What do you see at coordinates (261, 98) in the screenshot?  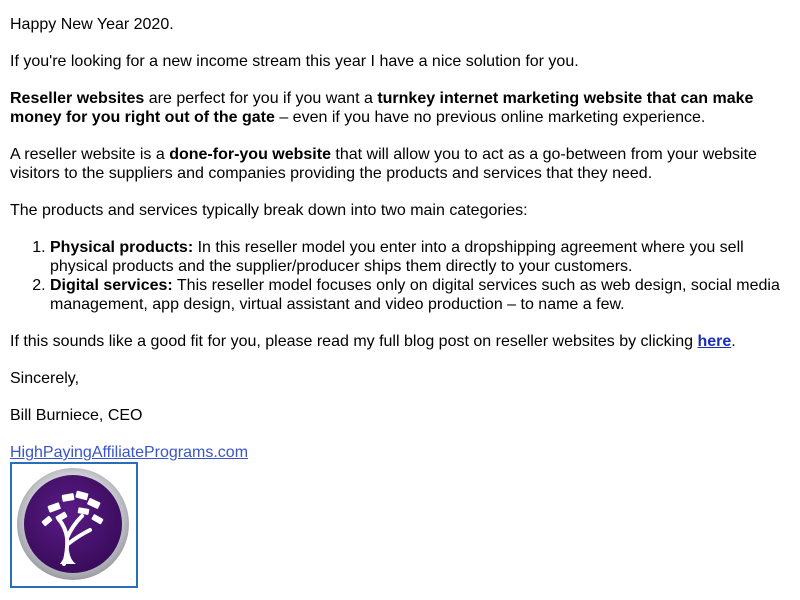 I see `text-fragment: are perfect for you if you want a` at bounding box center [261, 98].